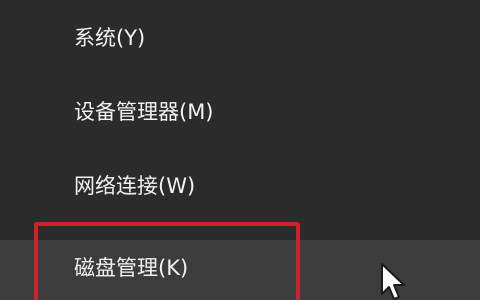  Describe the element at coordinates (144, 112) in the screenshot. I see `menu-item-label: 设备管理器(M)` at that location.